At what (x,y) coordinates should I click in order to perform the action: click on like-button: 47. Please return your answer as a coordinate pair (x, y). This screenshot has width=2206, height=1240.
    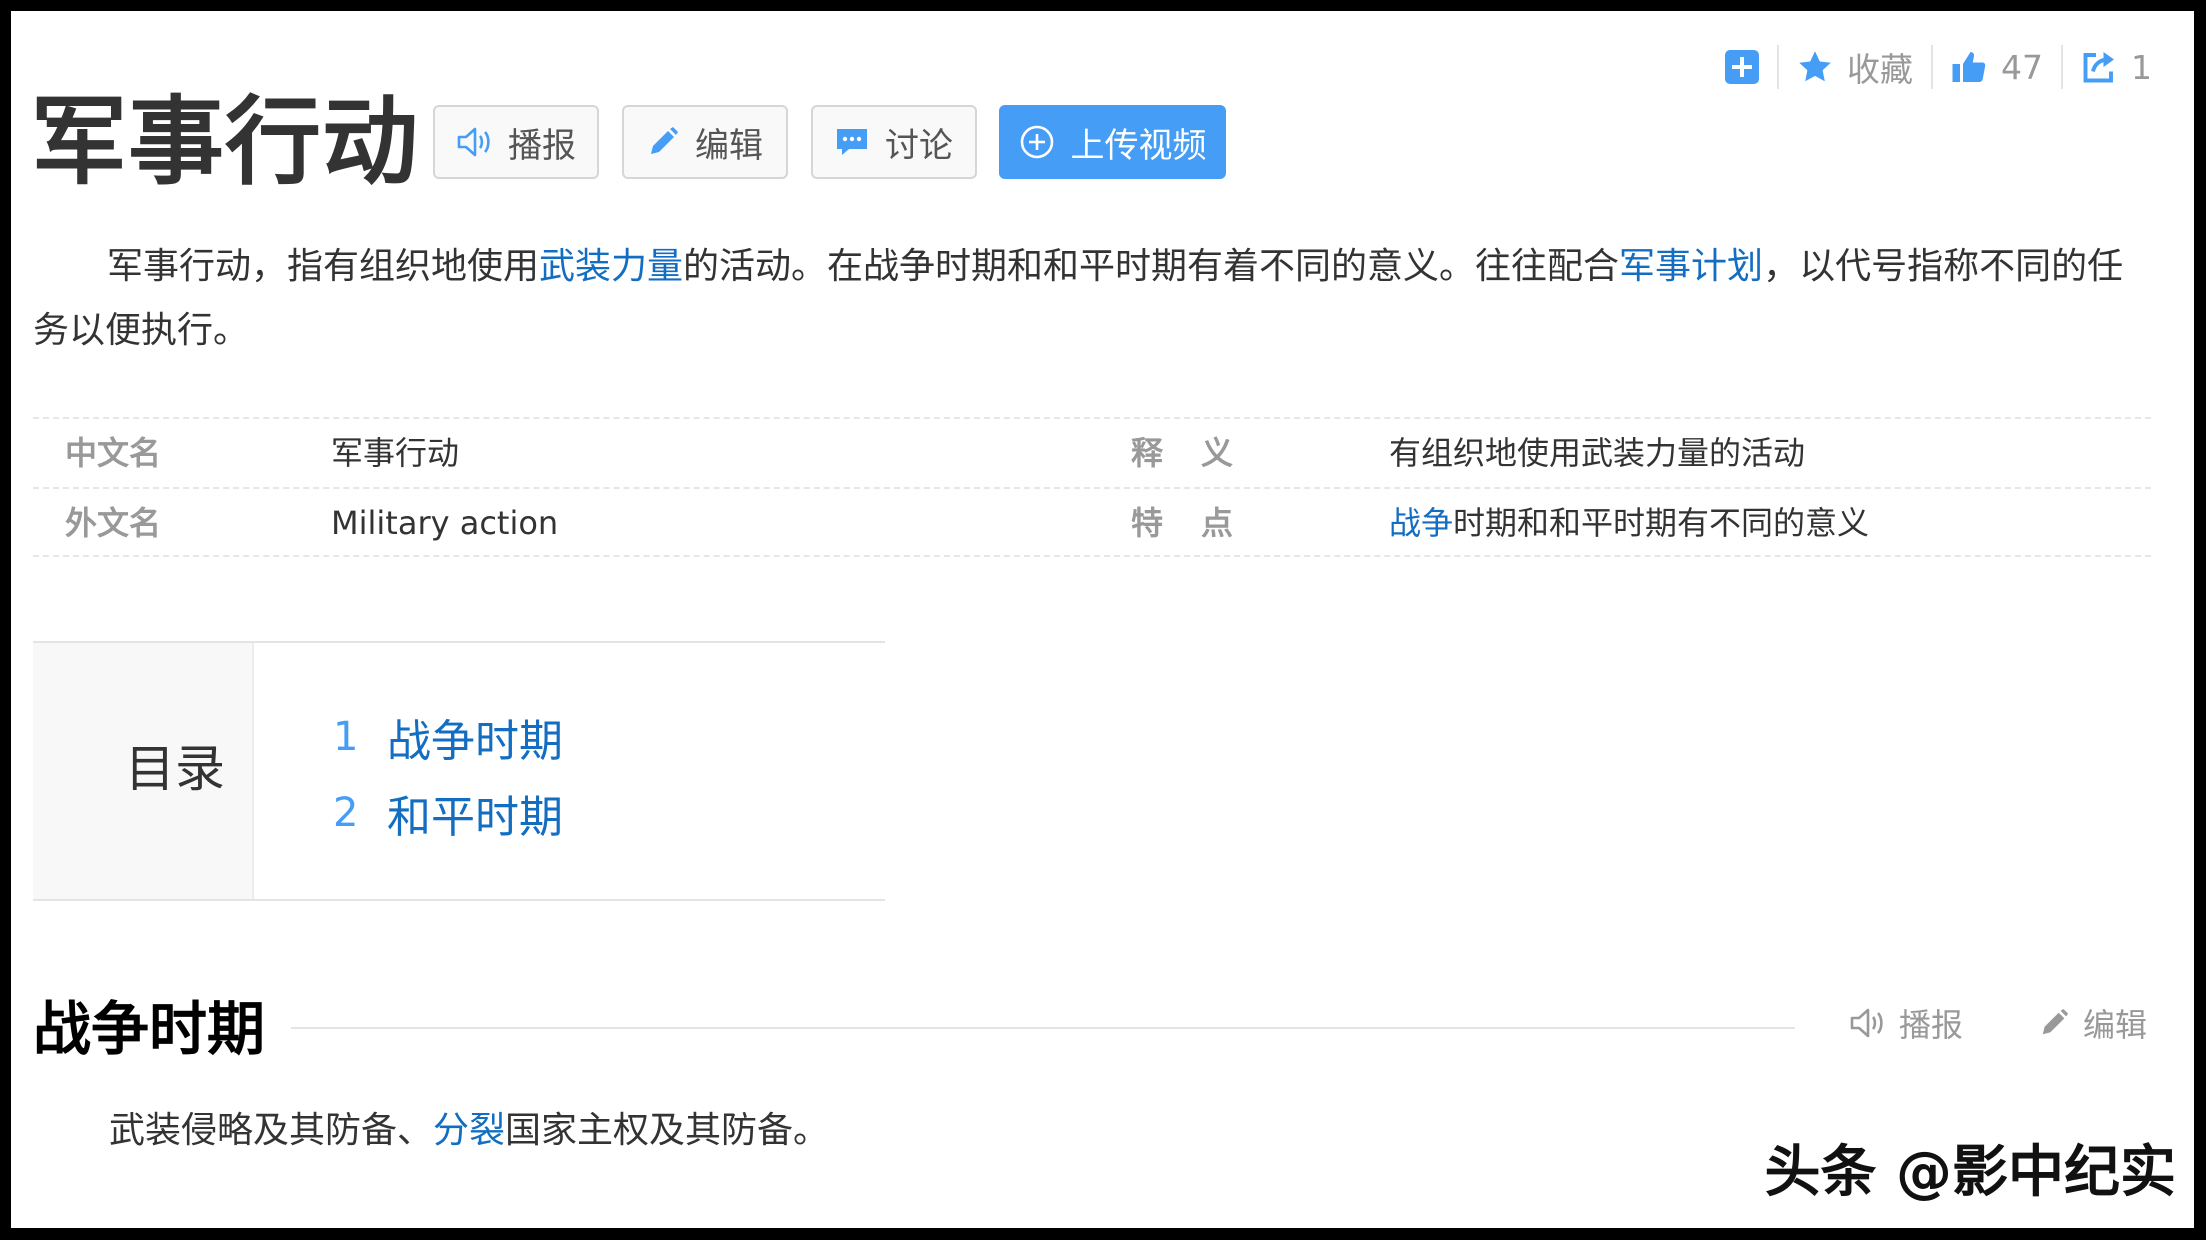
    Looking at the image, I should click on (1997, 67).